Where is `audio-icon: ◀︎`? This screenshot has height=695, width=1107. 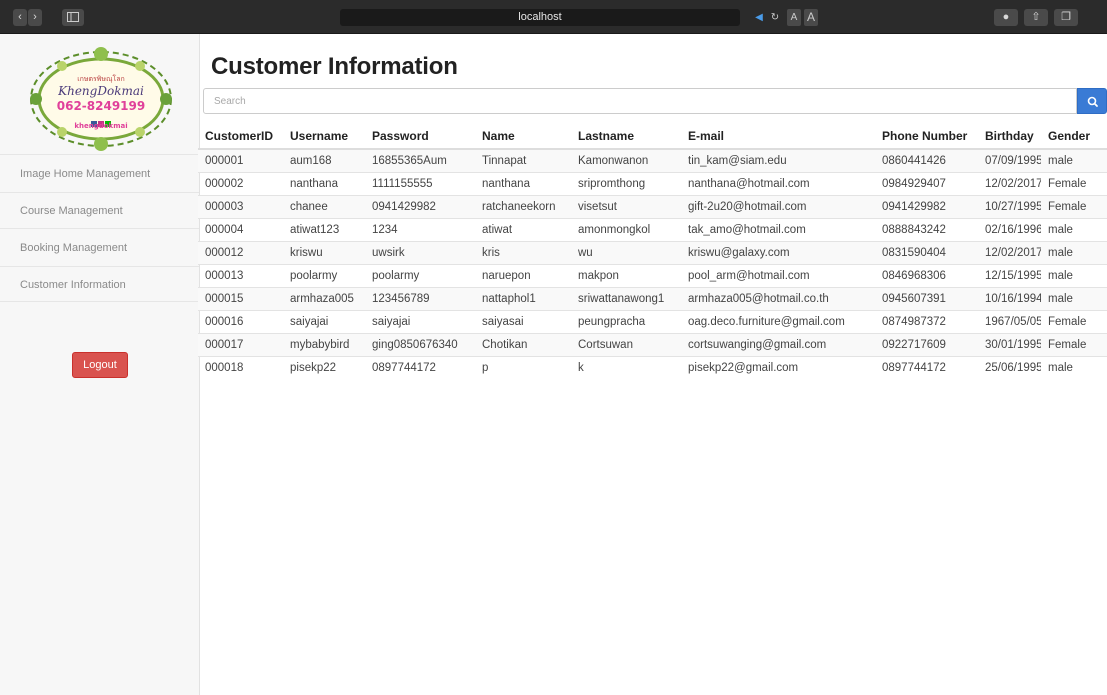 audio-icon: ◀︎ is located at coordinates (759, 17).